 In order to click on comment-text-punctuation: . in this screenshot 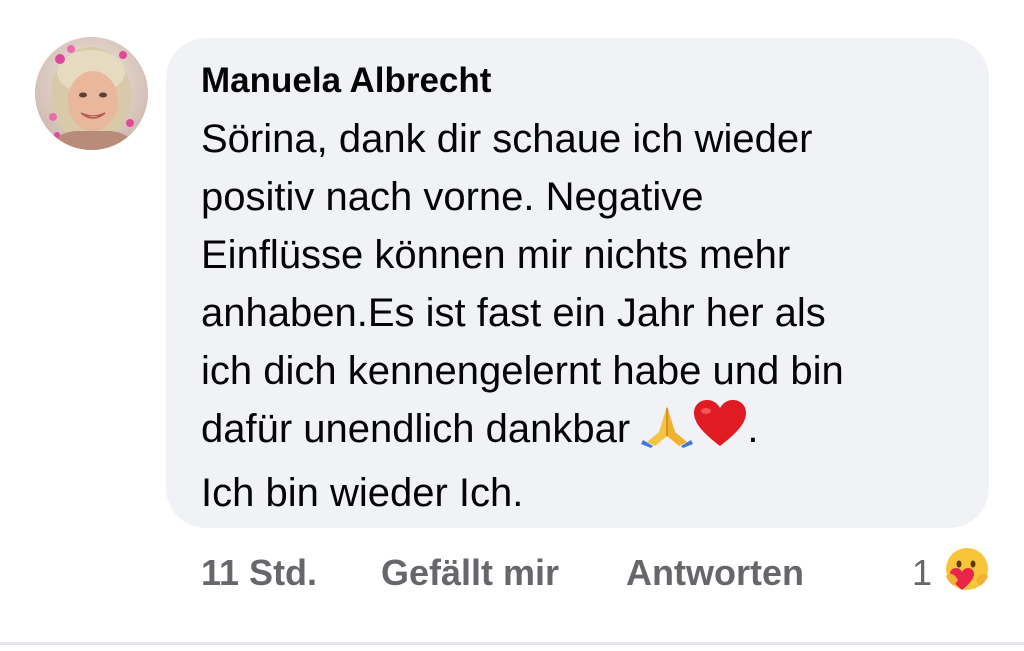, I will do `click(753, 429)`.